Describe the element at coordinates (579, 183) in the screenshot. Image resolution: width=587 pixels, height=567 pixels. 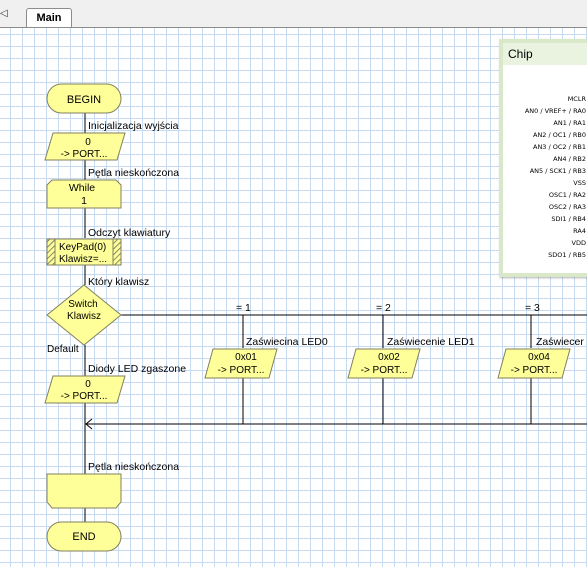
I see `chip-pin: VSS` at that location.